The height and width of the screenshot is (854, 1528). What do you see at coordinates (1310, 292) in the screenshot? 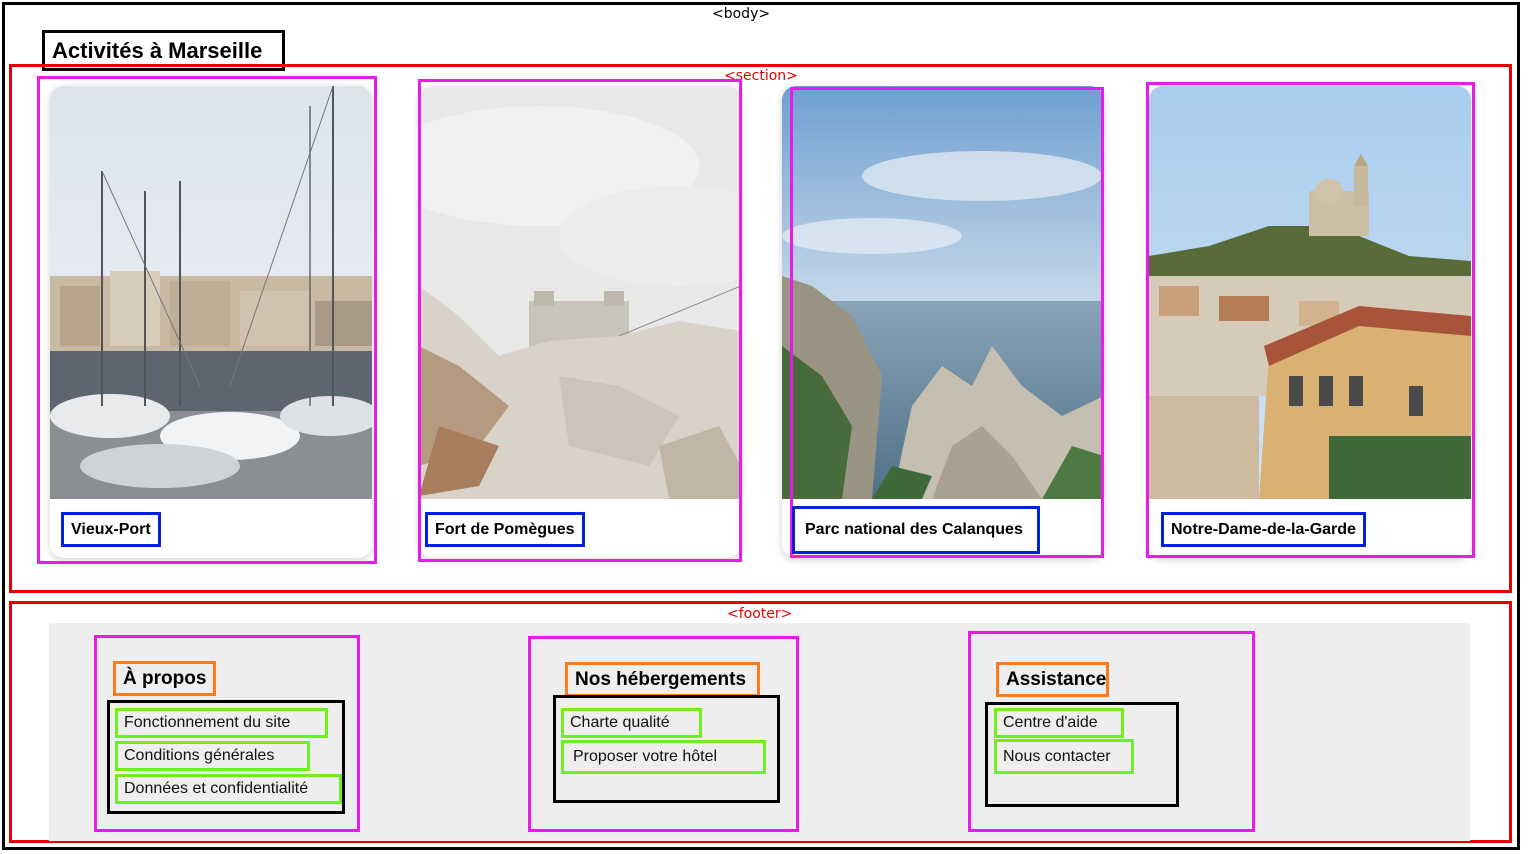
I see `notre-dame-photo` at bounding box center [1310, 292].